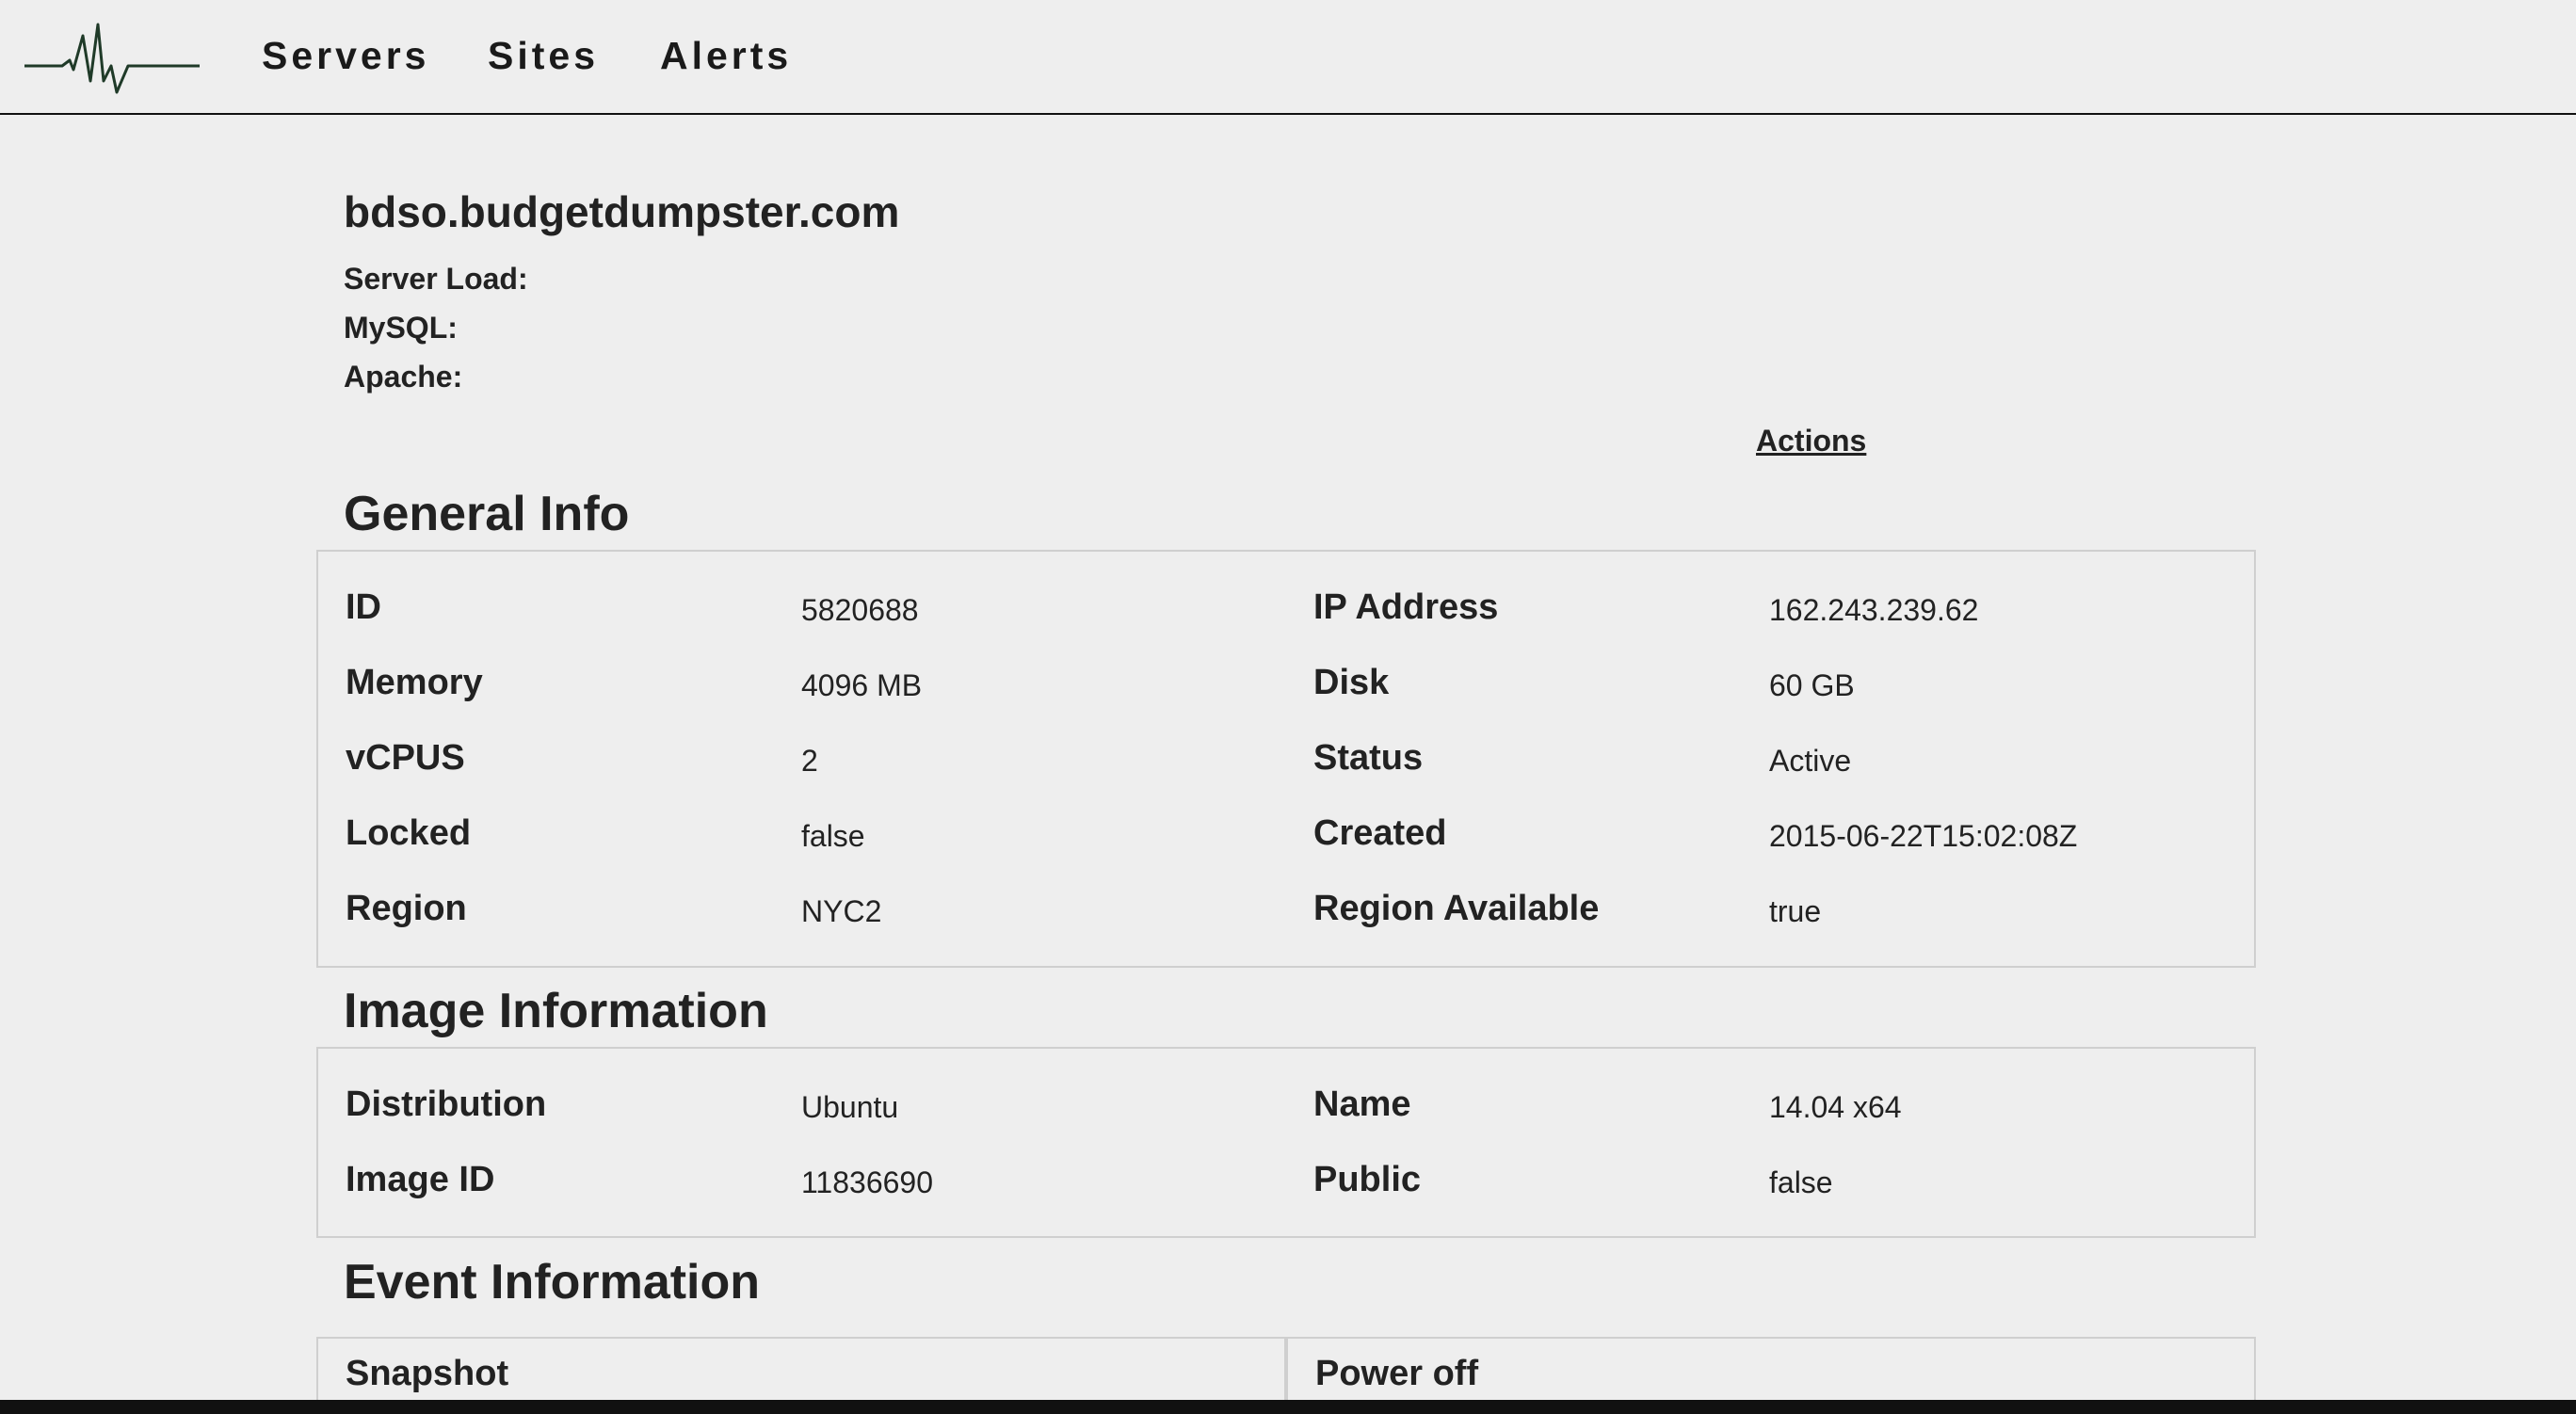  Describe the element at coordinates (1362, 1104) in the screenshot. I see `image-label-name: Name` at that location.